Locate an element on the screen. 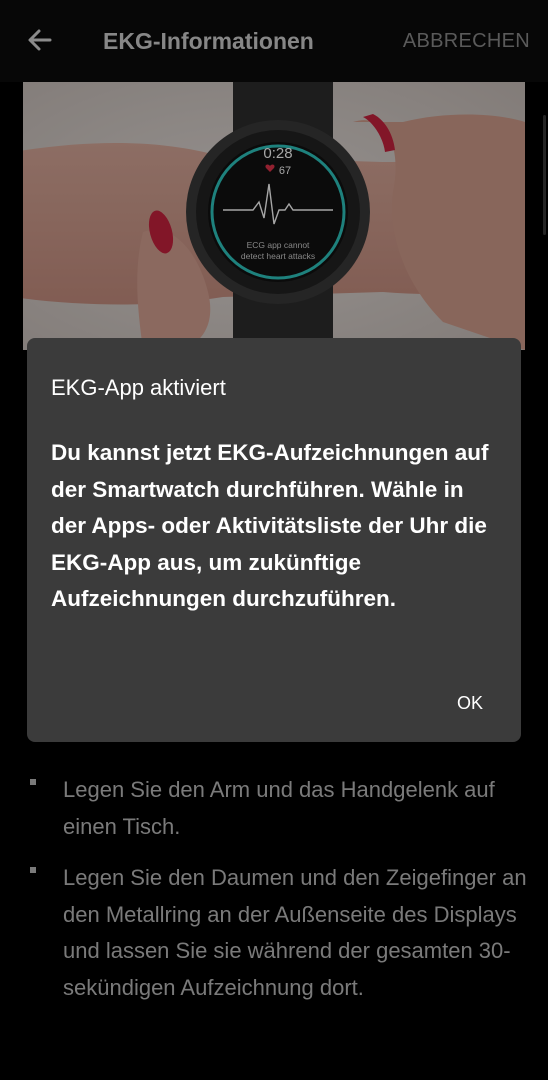 This screenshot has height=1080, width=548. ok-button: OK is located at coordinates (470, 703).